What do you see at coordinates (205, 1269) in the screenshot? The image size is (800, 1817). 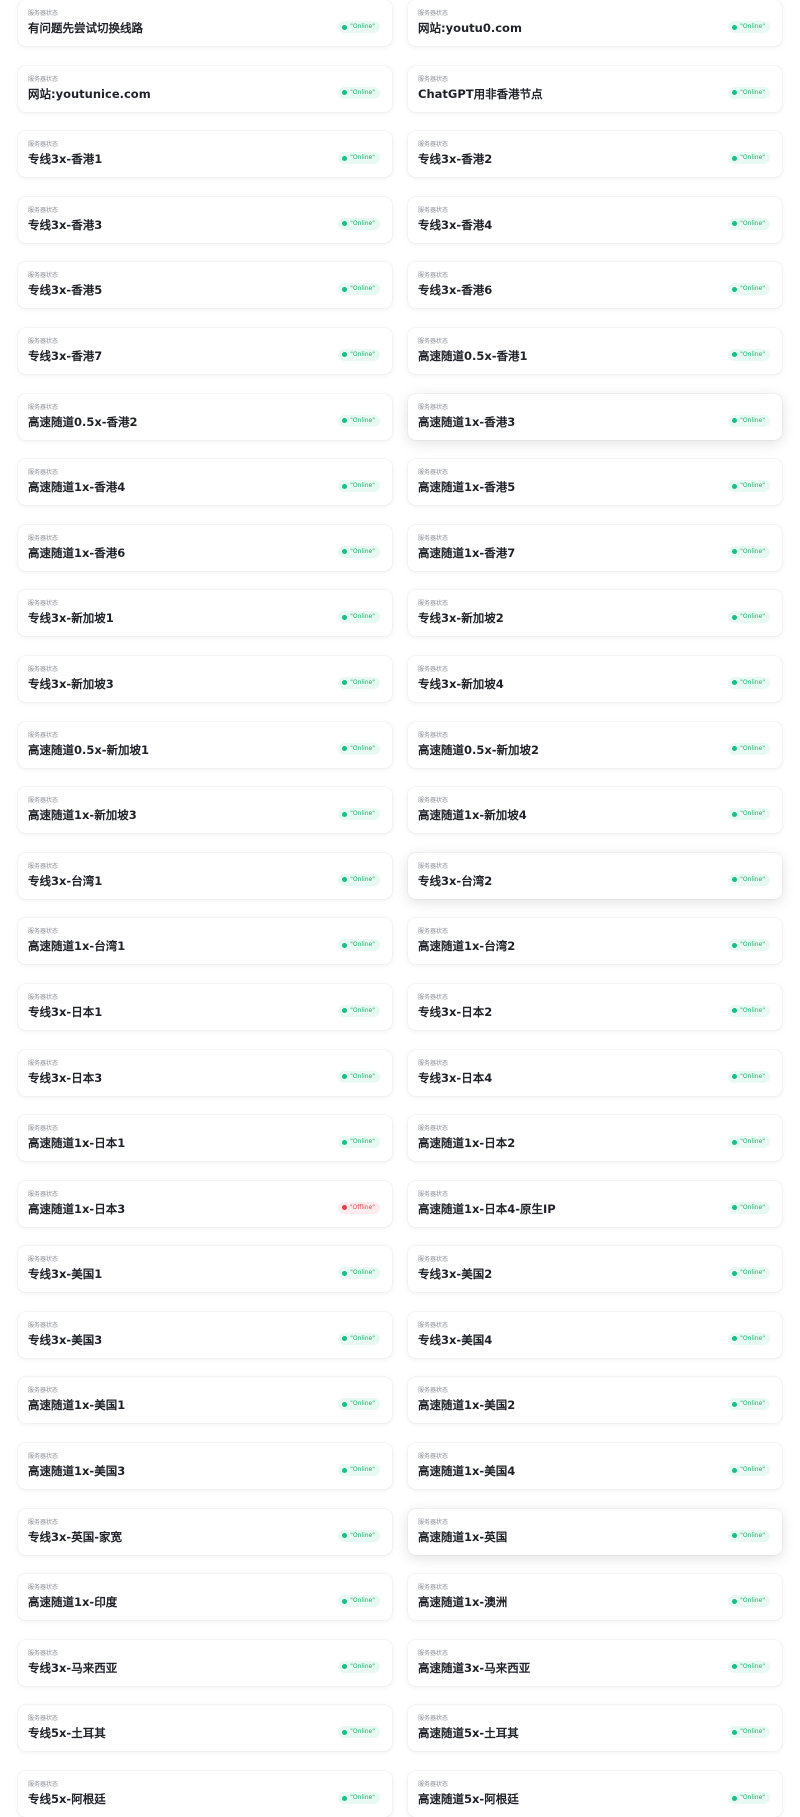 I see `server-status-card: 服务器状态 专线3x-美国1 "Online"` at bounding box center [205, 1269].